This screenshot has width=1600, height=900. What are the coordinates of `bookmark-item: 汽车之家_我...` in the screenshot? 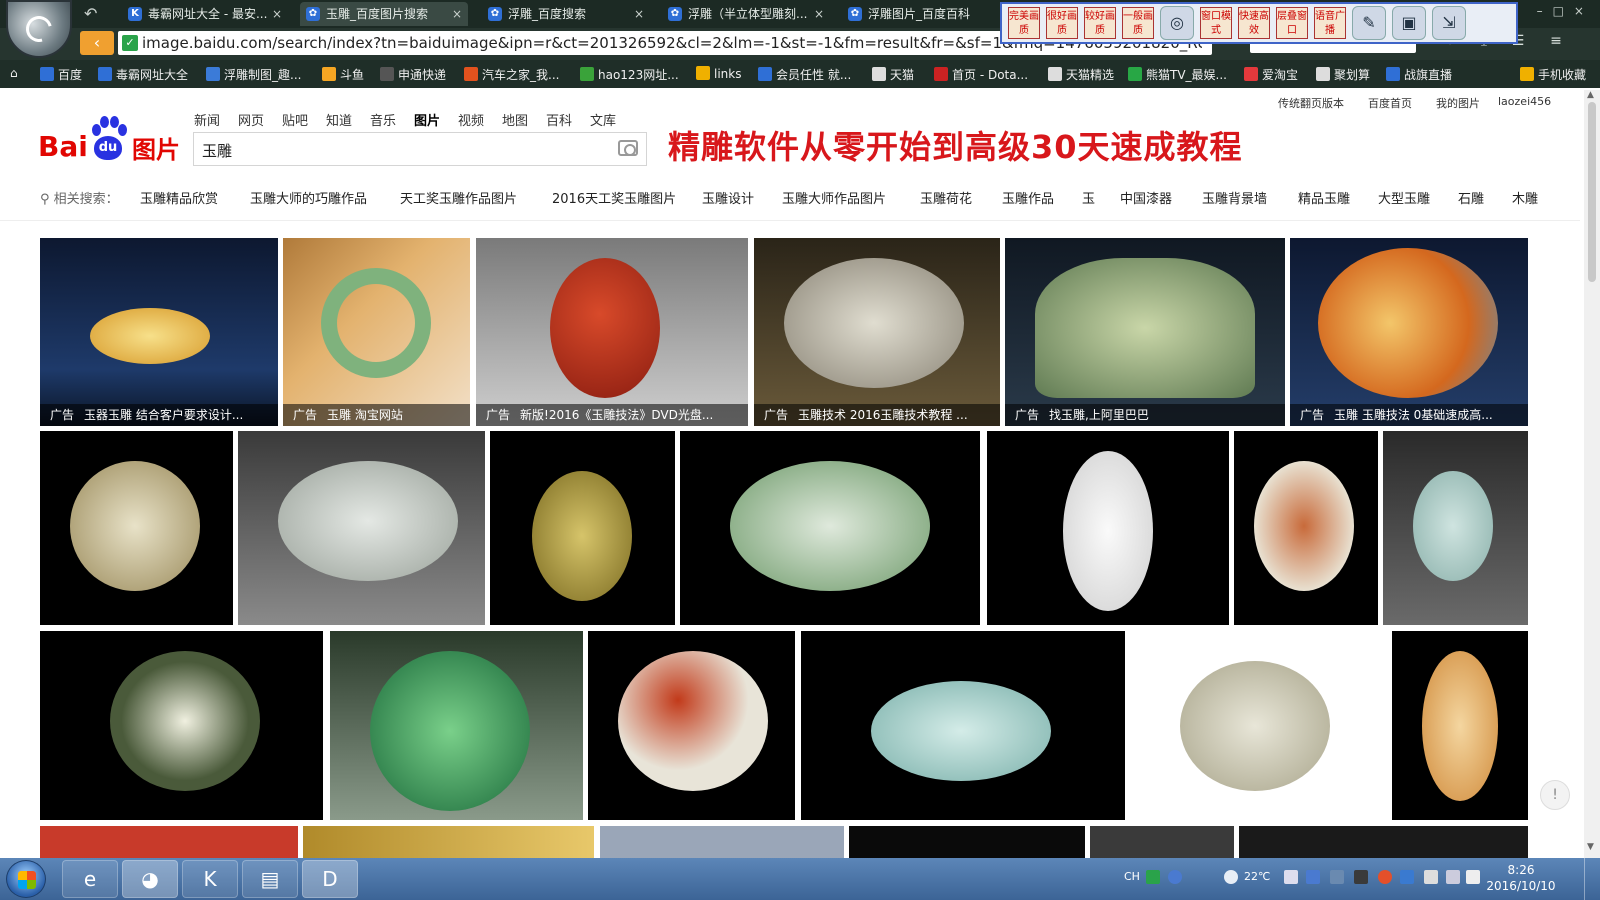 It's located at (511, 74).